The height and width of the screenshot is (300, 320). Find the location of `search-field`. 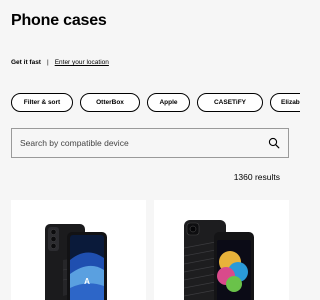

search-field is located at coordinates (150, 143).